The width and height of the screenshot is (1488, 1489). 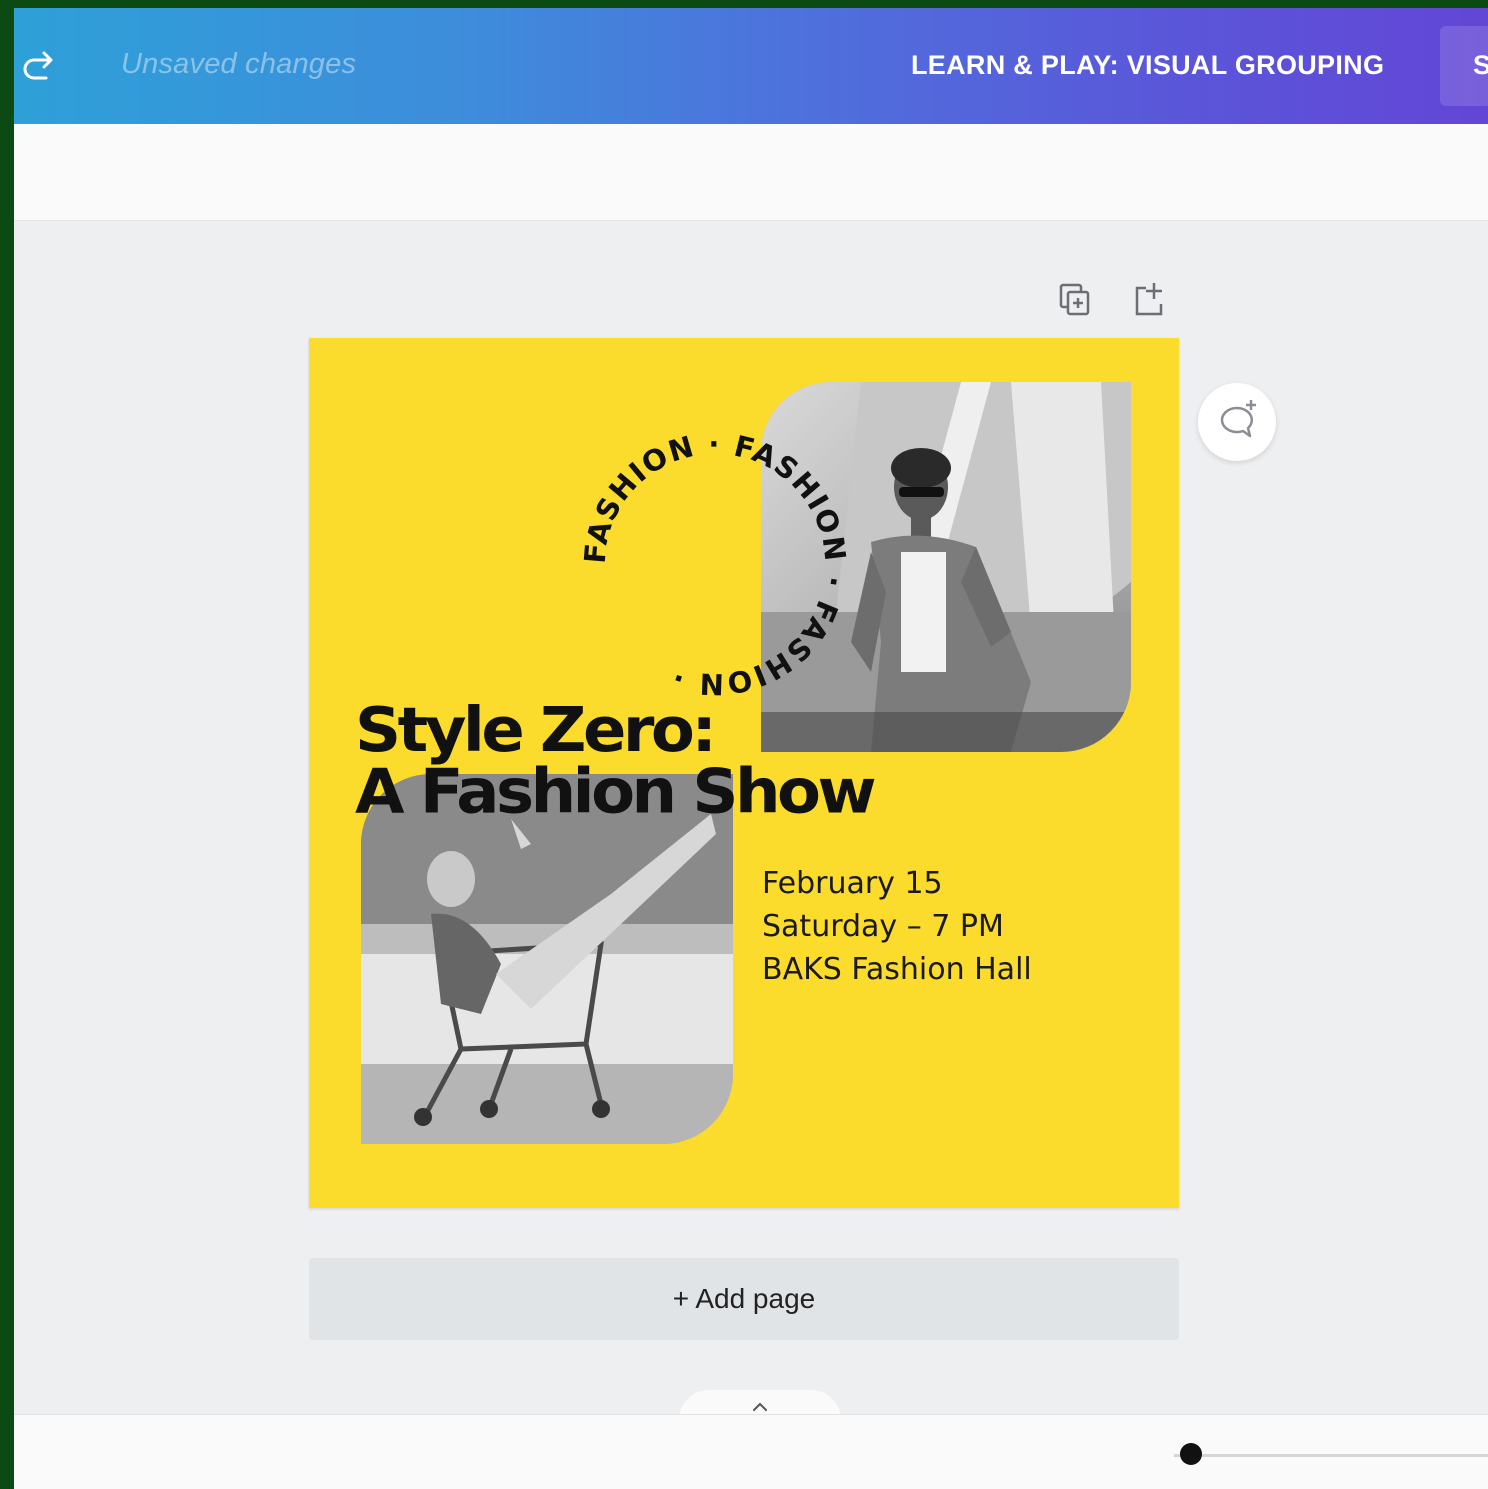 I want to click on project-title: LEARN & PLAY: VISUAL GROUPING, so click(x=1147, y=65).